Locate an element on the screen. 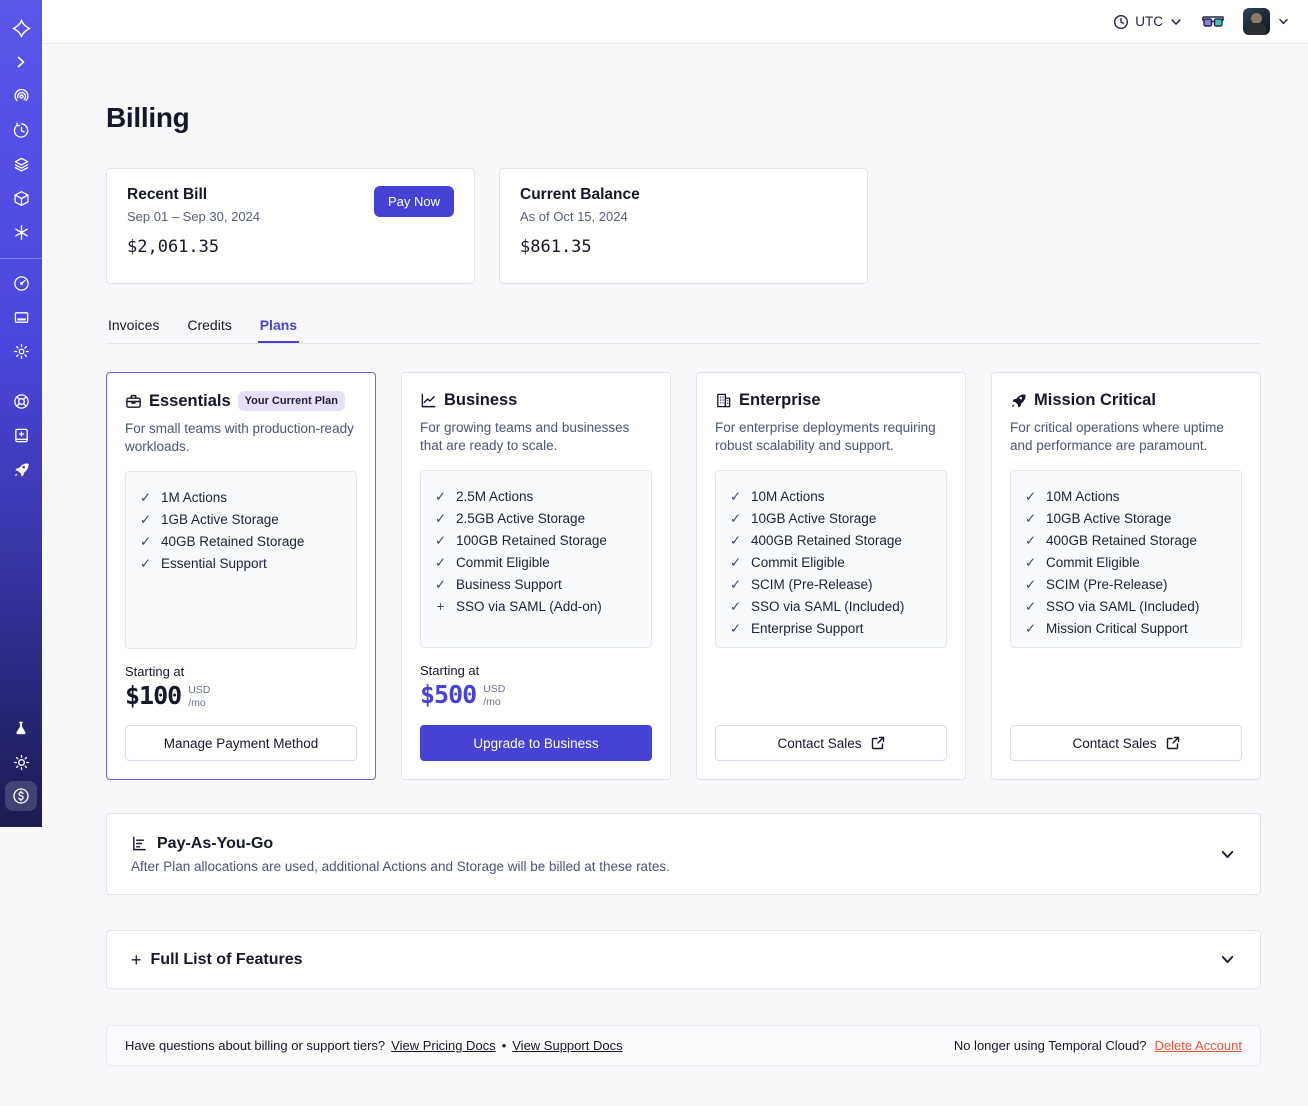 Image resolution: width=1308 pixels, height=1106 pixels. sidebar-item-nexus is located at coordinates (21, 232).